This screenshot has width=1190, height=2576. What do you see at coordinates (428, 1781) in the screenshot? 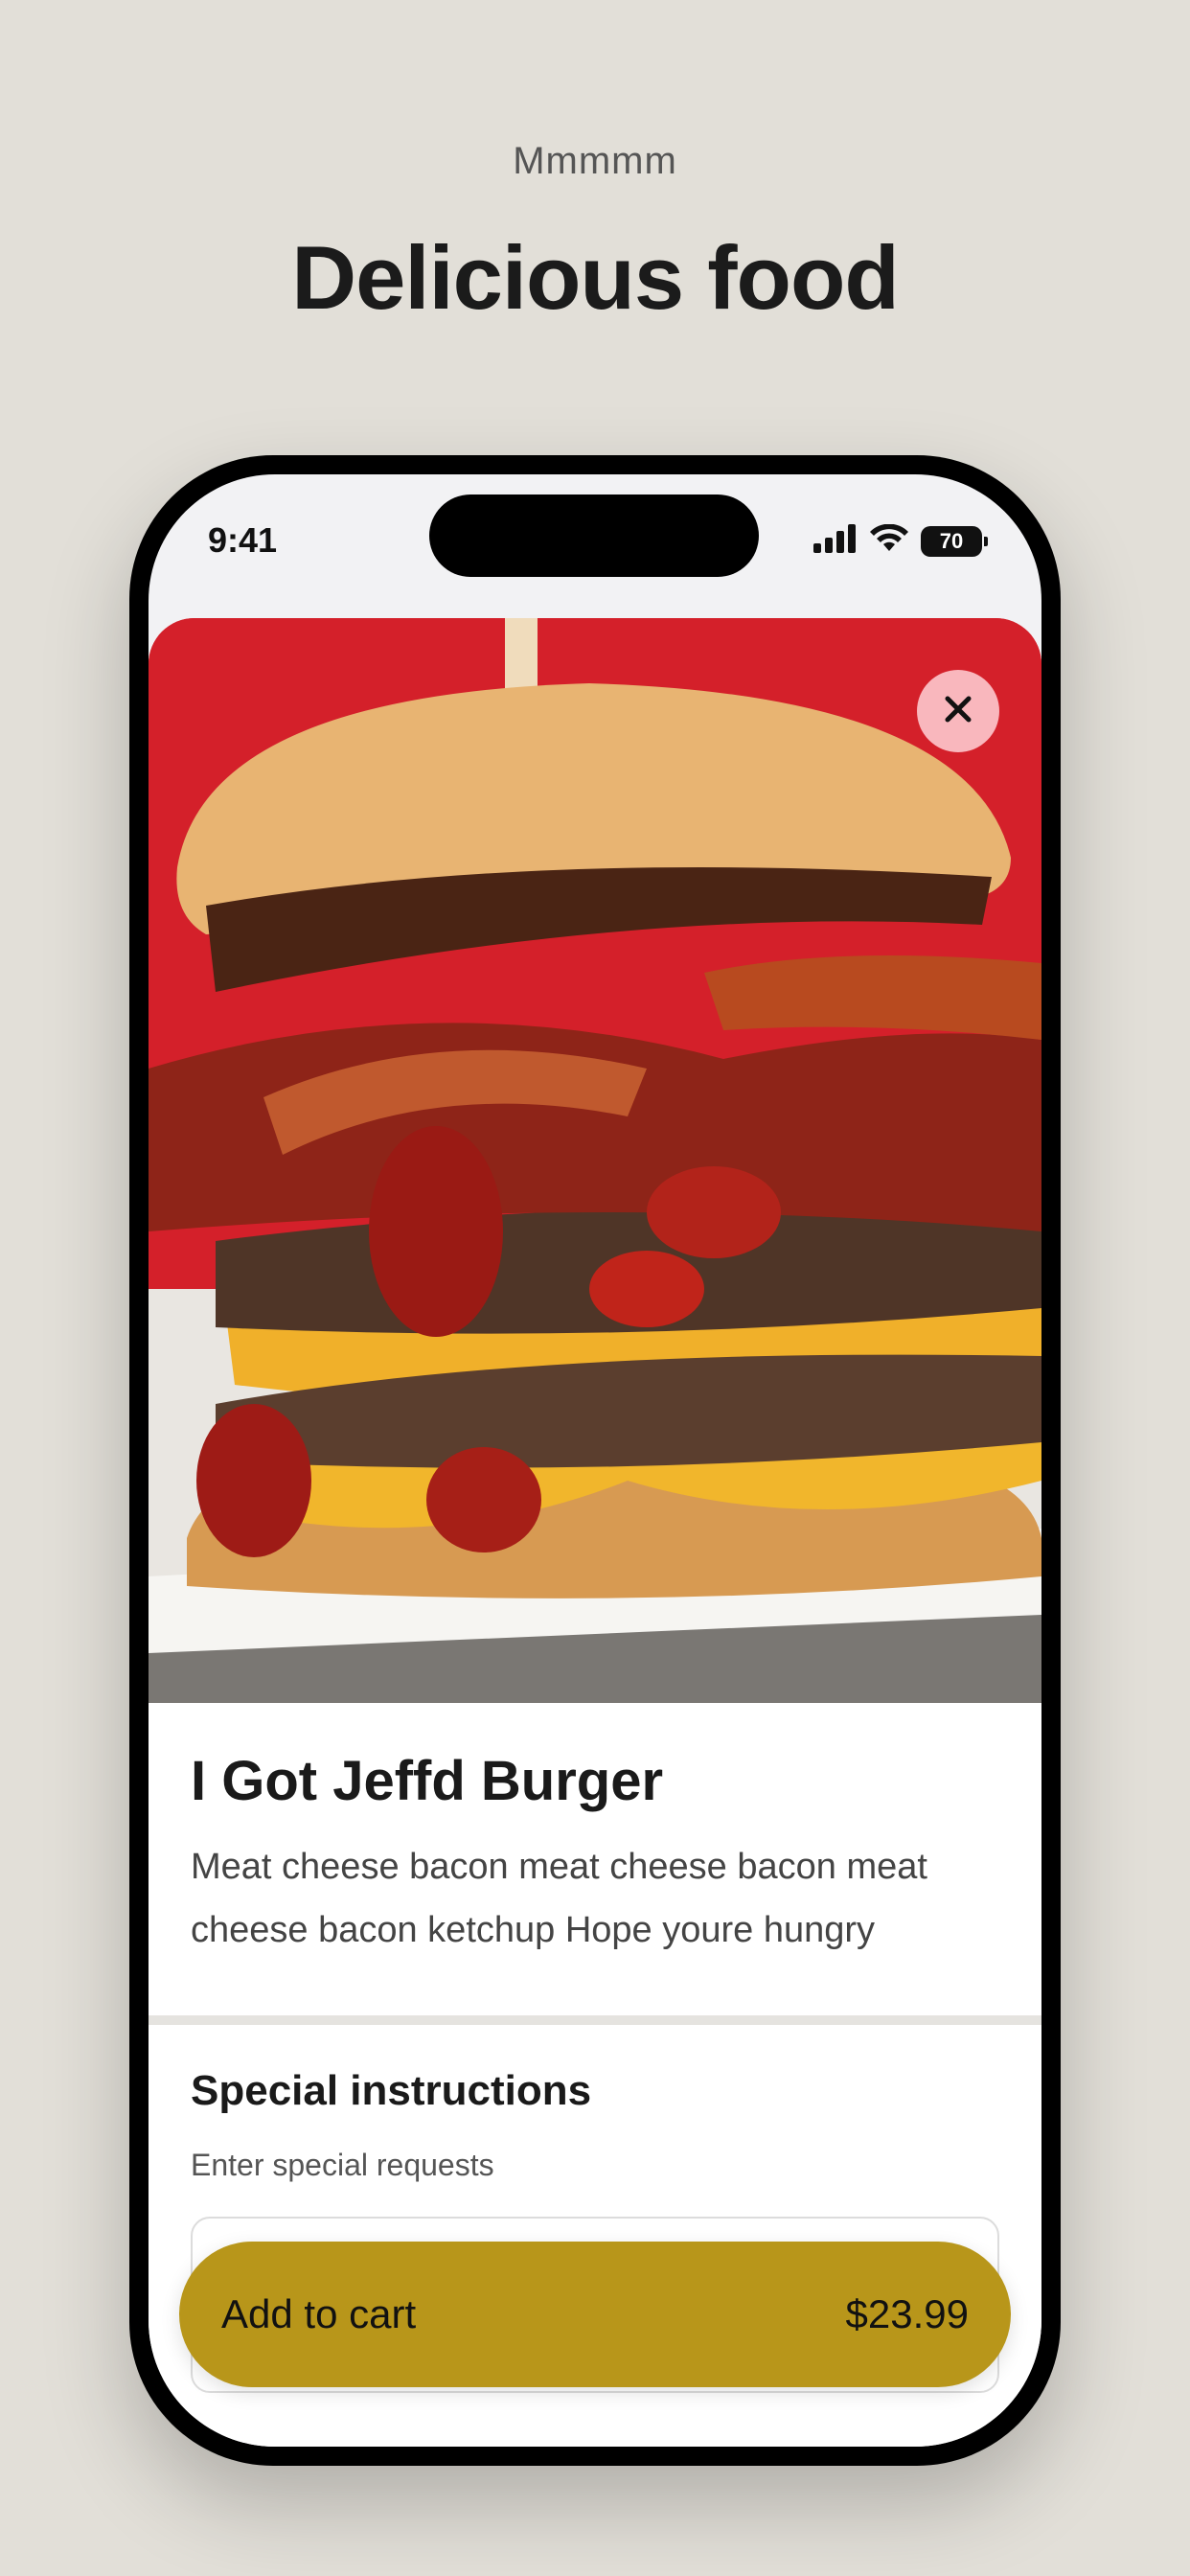
I see `item-title: I Got Jeffd Burger` at bounding box center [428, 1781].